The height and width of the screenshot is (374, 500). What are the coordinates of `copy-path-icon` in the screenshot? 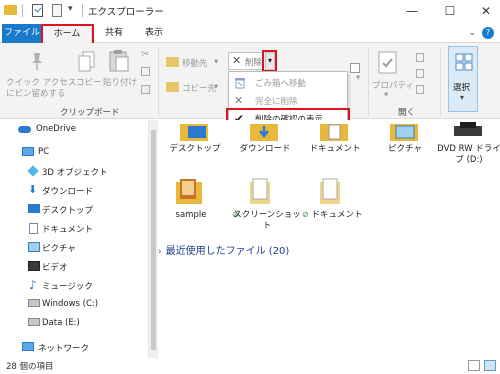 It's located at (145, 71).